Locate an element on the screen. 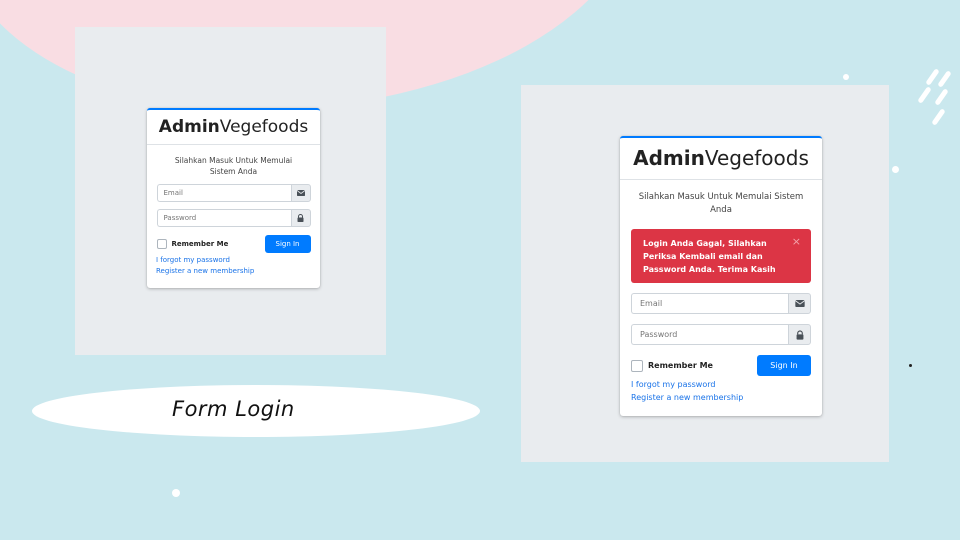  slide-caption: Form Login is located at coordinates (233, 409).